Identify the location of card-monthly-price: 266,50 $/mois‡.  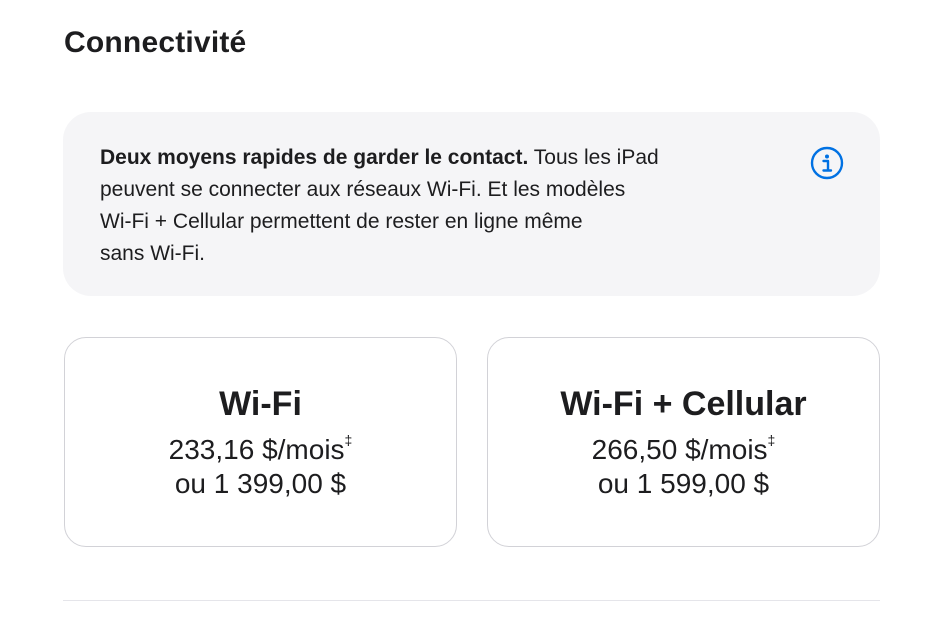
(683, 450).